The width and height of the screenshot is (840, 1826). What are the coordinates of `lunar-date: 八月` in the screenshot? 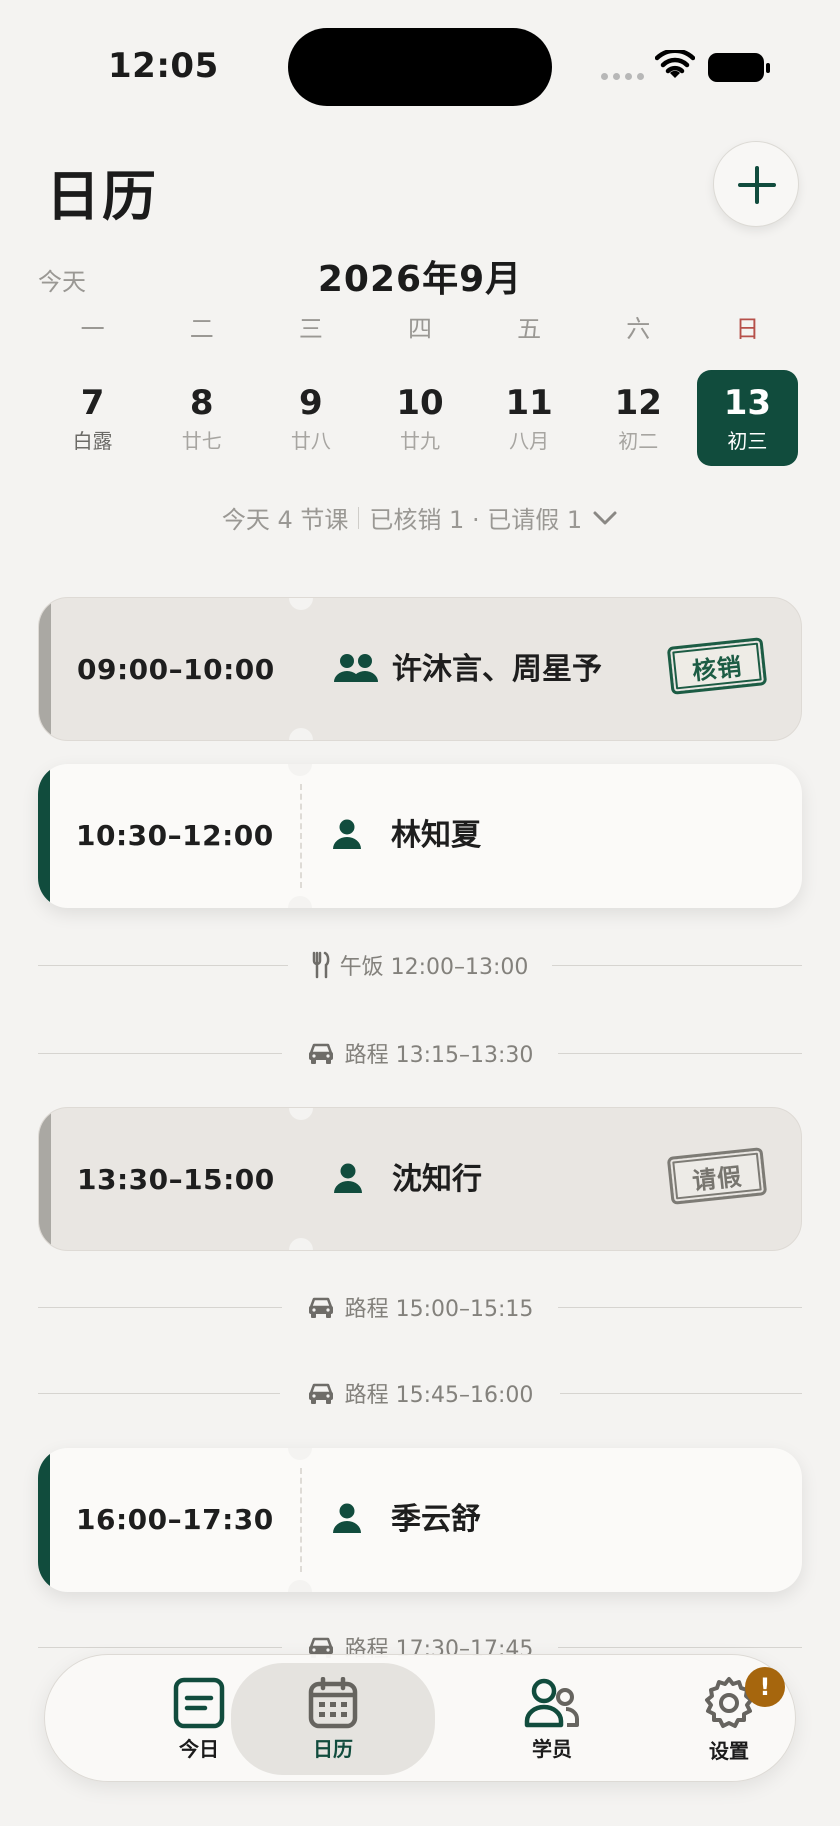 It's located at (529, 440).